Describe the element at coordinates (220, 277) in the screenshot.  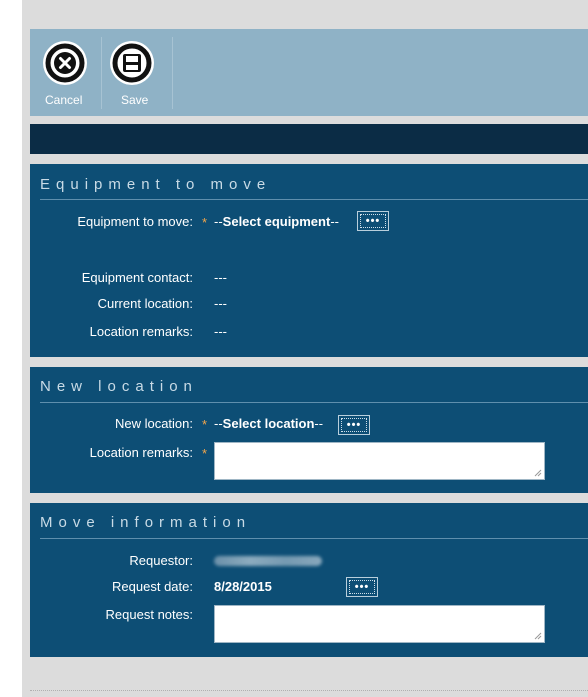
I see `equipment-contact-value: ---` at that location.